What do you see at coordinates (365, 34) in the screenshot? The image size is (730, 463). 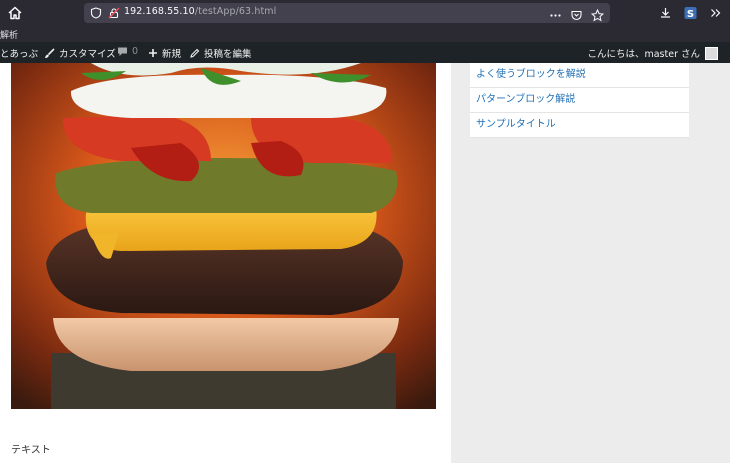 I see `bookmarks-toolbar: 解析` at bounding box center [365, 34].